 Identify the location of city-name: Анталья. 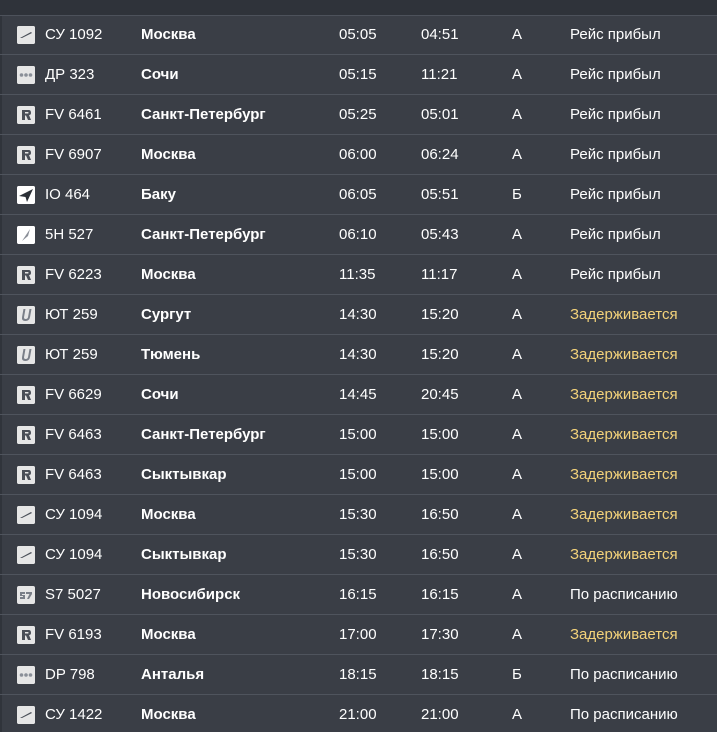
(173, 674).